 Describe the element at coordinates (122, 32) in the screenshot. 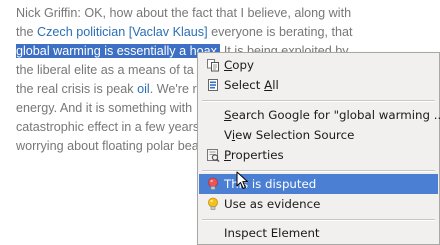

I see `link-czech-politician: Czech politician [Vaclav Klaus]` at that location.